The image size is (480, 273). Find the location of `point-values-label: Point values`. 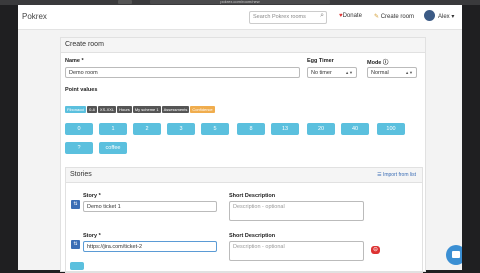

point-values-label: Point values is located at coordinates (81, 90).